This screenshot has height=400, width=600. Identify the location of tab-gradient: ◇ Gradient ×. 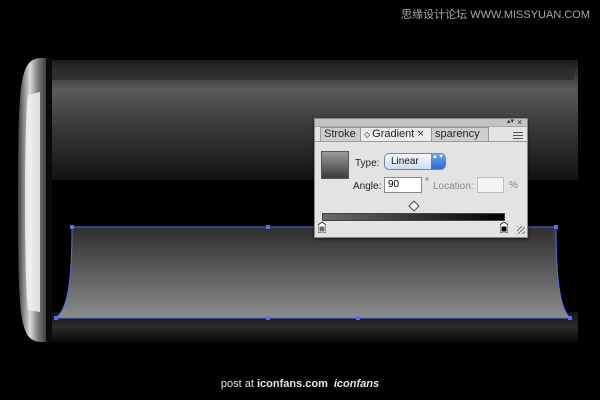
(396, 134).